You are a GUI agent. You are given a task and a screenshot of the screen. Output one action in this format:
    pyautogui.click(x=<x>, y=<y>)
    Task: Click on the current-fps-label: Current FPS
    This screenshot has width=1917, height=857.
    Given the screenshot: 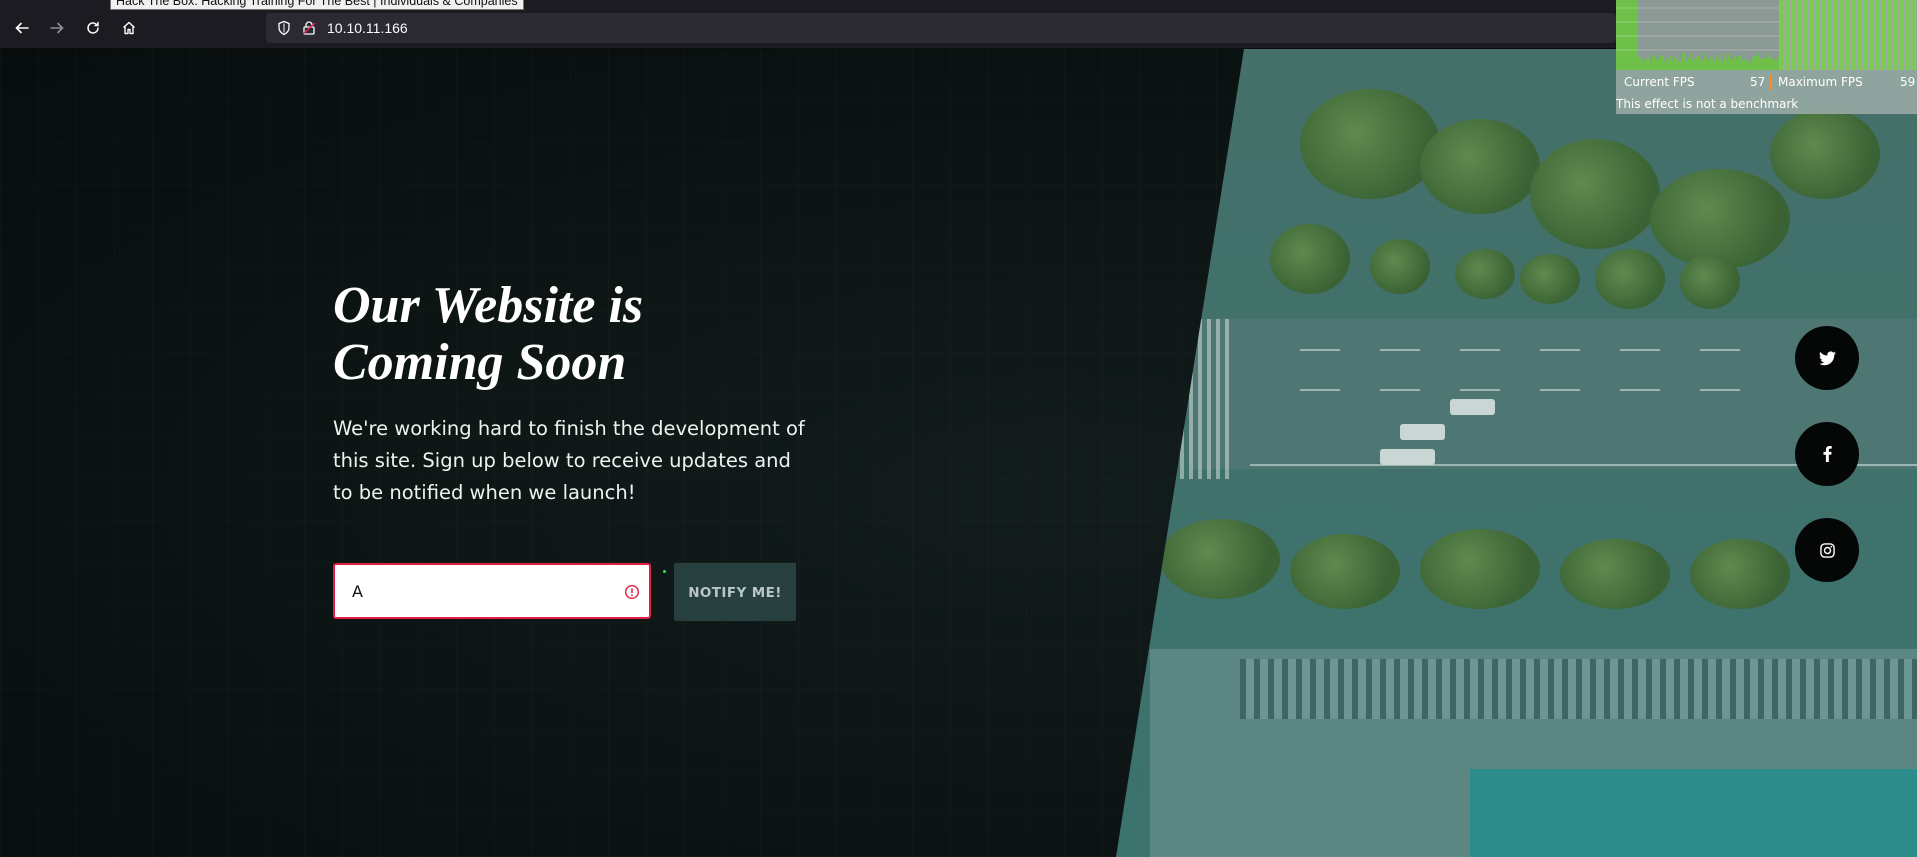 What is the action you would take?
    pyautogui.click(x=1659, y=82)
    